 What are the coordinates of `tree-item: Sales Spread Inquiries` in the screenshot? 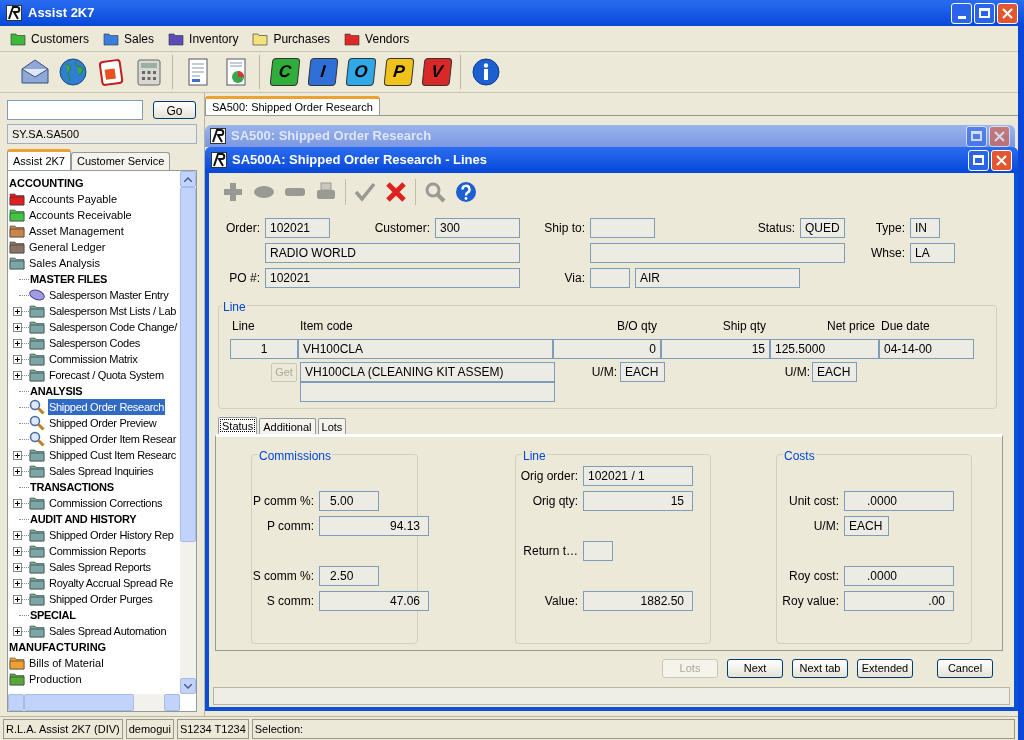 It's located at (101, 471).